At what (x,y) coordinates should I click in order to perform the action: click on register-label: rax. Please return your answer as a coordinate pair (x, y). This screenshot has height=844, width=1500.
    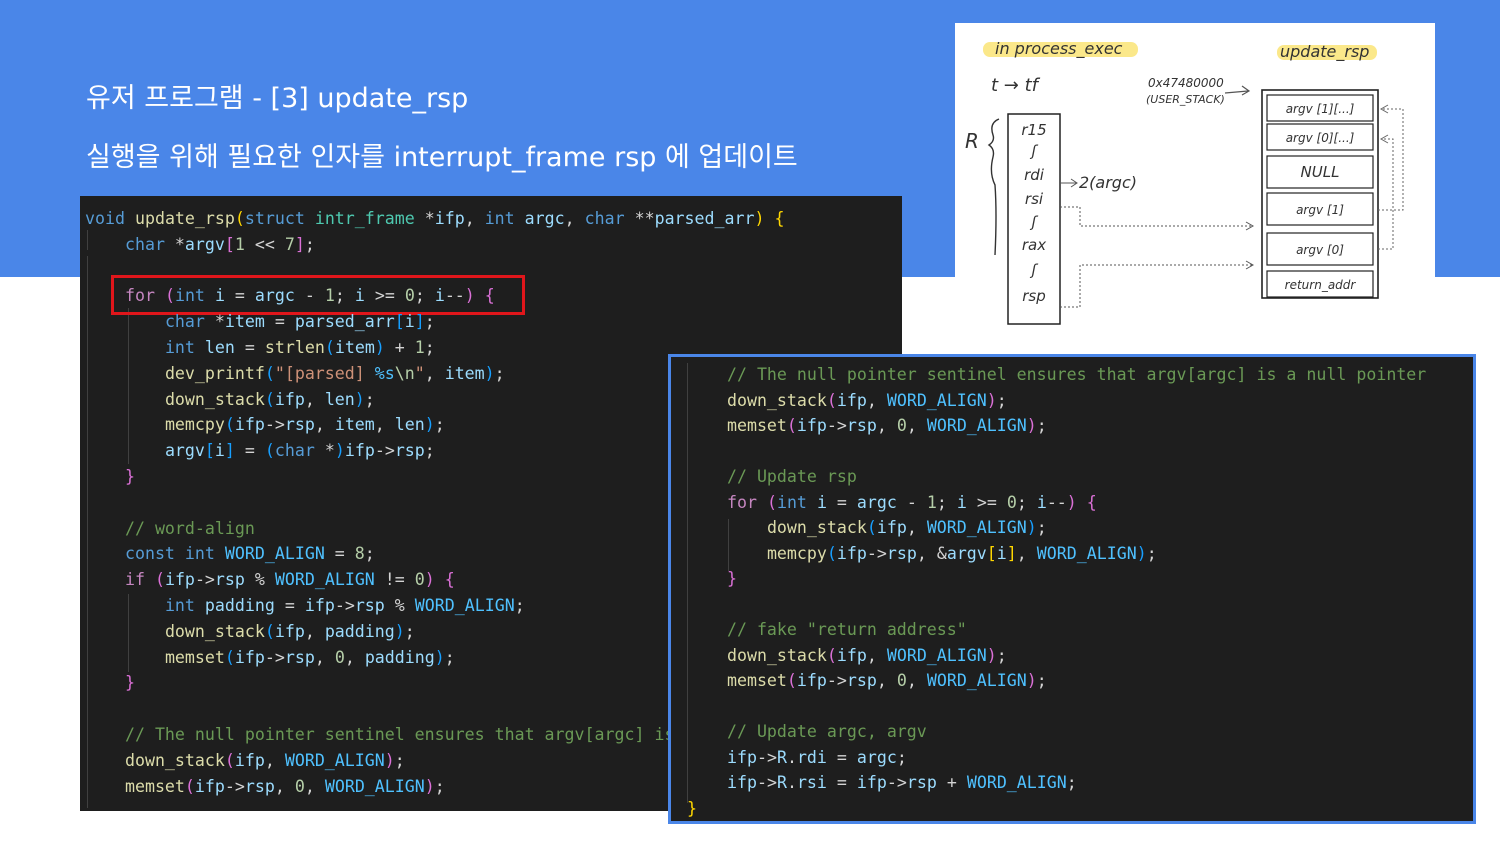
    Looking at the image, I should click on (1034, 245).